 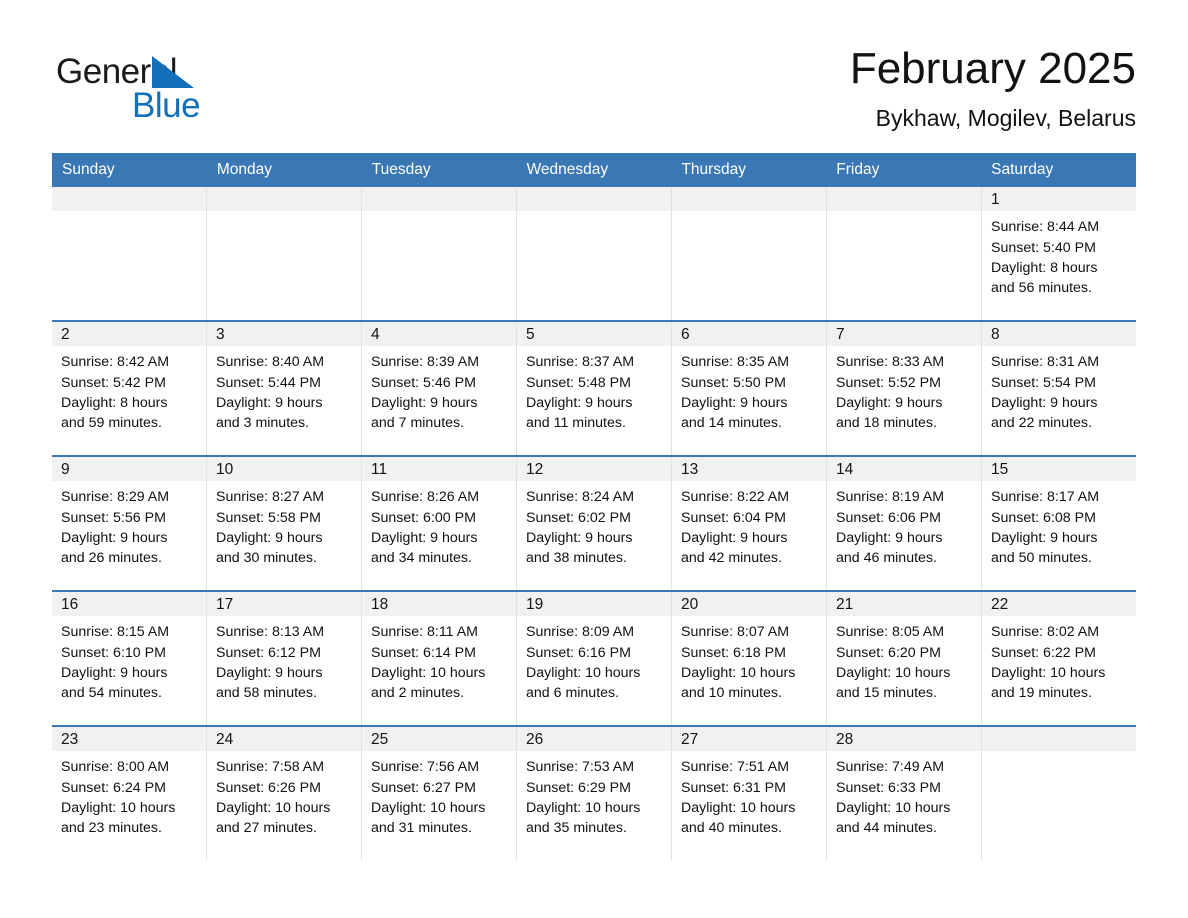 I want to click on title-block: February 2025 Bykhaw, Mogilev, Belarus, so click(x=993, y=88).